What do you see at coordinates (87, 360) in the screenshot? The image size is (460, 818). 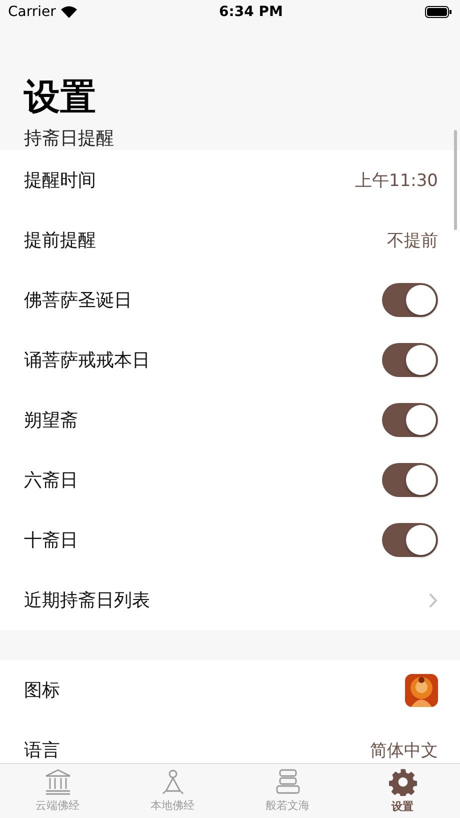 I see `setting-label: 诵菩萨戒戒本日` at bounding box center [87, 360].